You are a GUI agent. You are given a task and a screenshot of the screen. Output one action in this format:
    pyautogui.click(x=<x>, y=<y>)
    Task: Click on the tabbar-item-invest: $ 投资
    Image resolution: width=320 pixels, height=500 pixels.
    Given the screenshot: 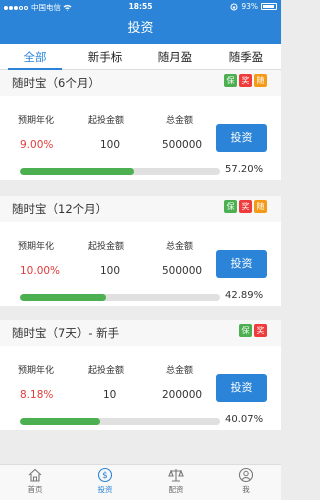 What is the action you would take?
    pyautogui.click(x=105, y=481)
    